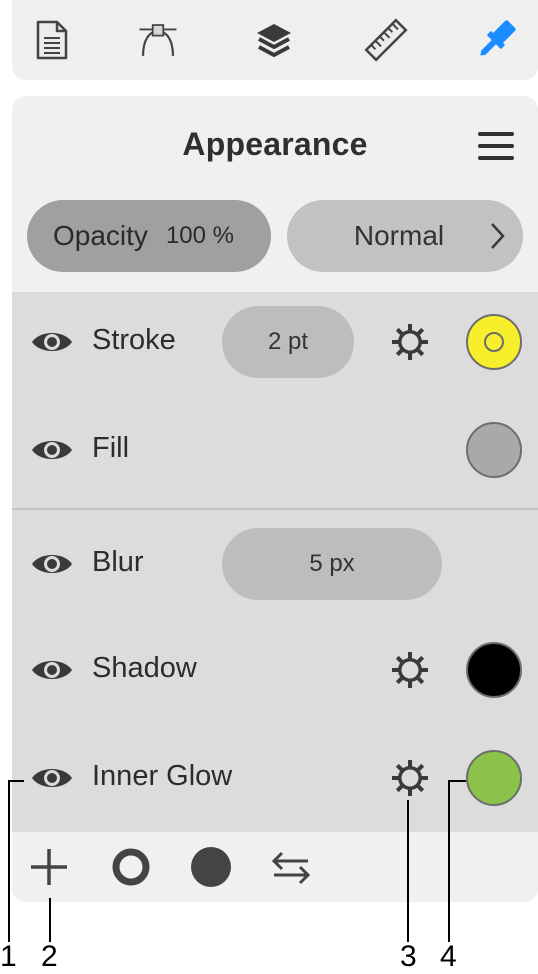  What do you see at coordinates (16, 781) in the screenshot?
I see `callout-1-tick` at bounding box center [16, 781].